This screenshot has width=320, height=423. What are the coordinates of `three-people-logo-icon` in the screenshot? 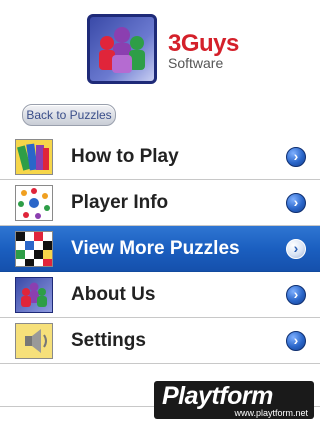 It's located at (122, 49).